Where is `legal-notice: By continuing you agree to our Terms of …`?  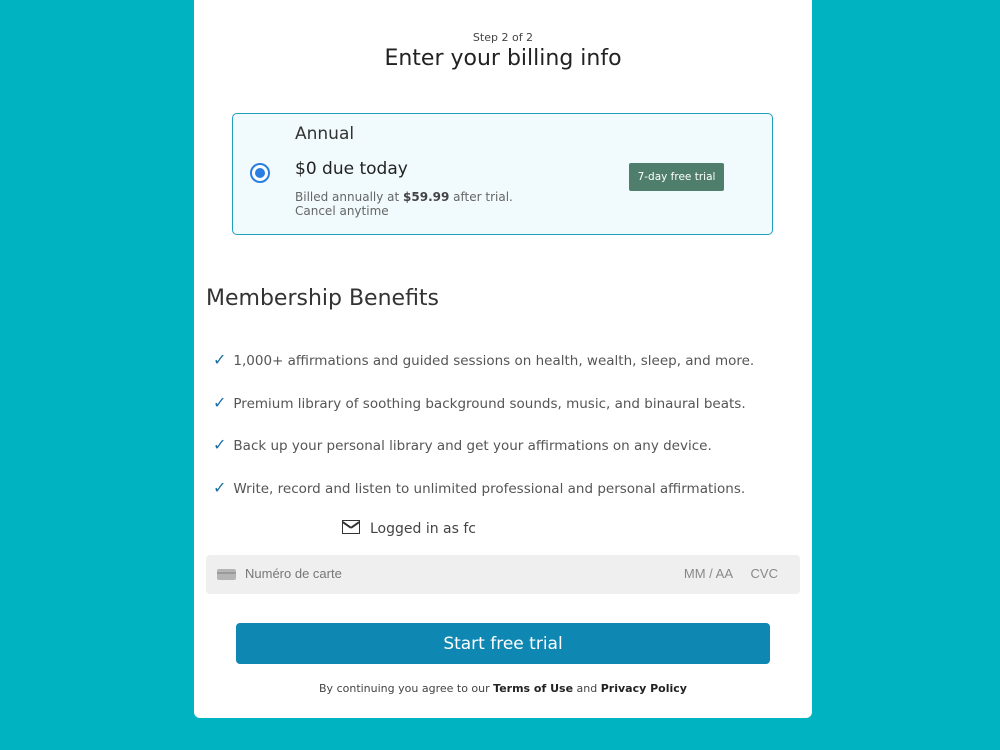
legal-notice: By continuing you agree to our Terms of … is located at coordinates (503, 688).